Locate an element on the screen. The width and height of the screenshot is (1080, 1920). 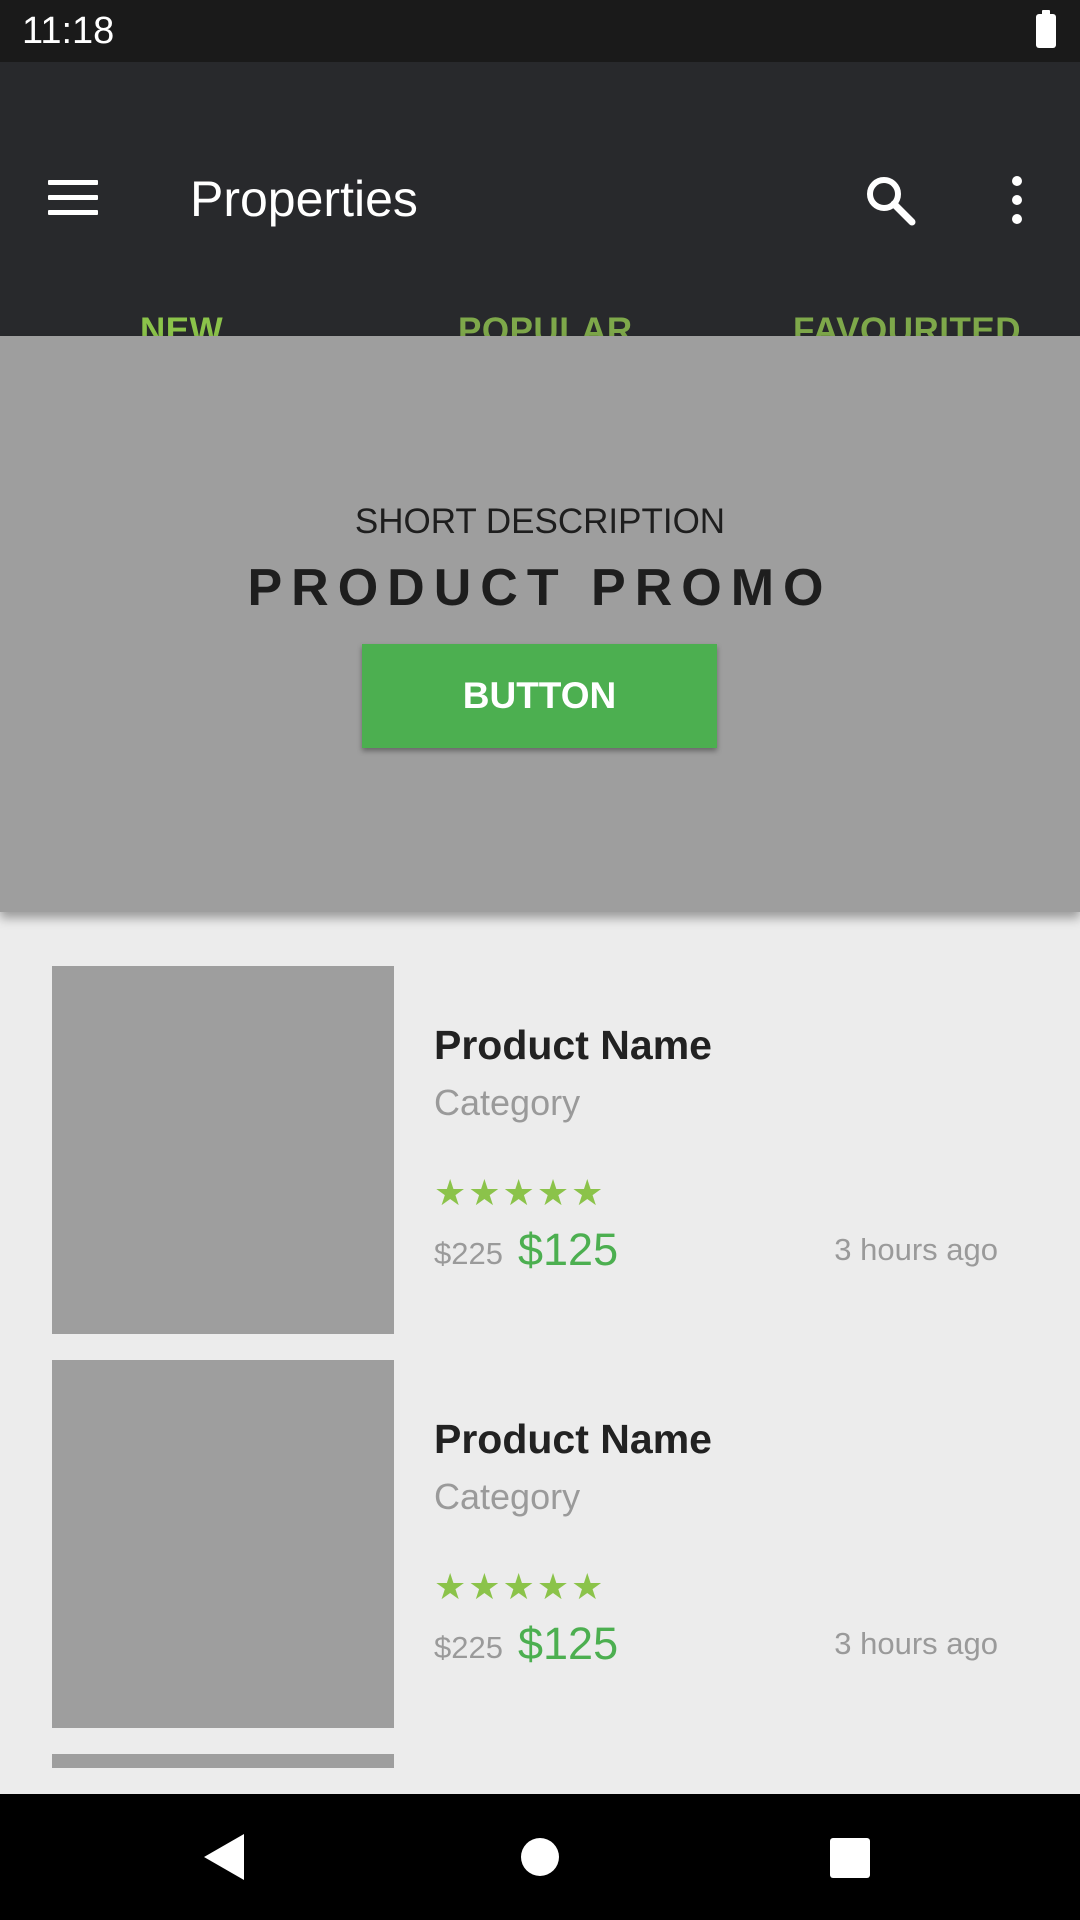
hamburger-menu-icon is located at coordinates (73, 198).